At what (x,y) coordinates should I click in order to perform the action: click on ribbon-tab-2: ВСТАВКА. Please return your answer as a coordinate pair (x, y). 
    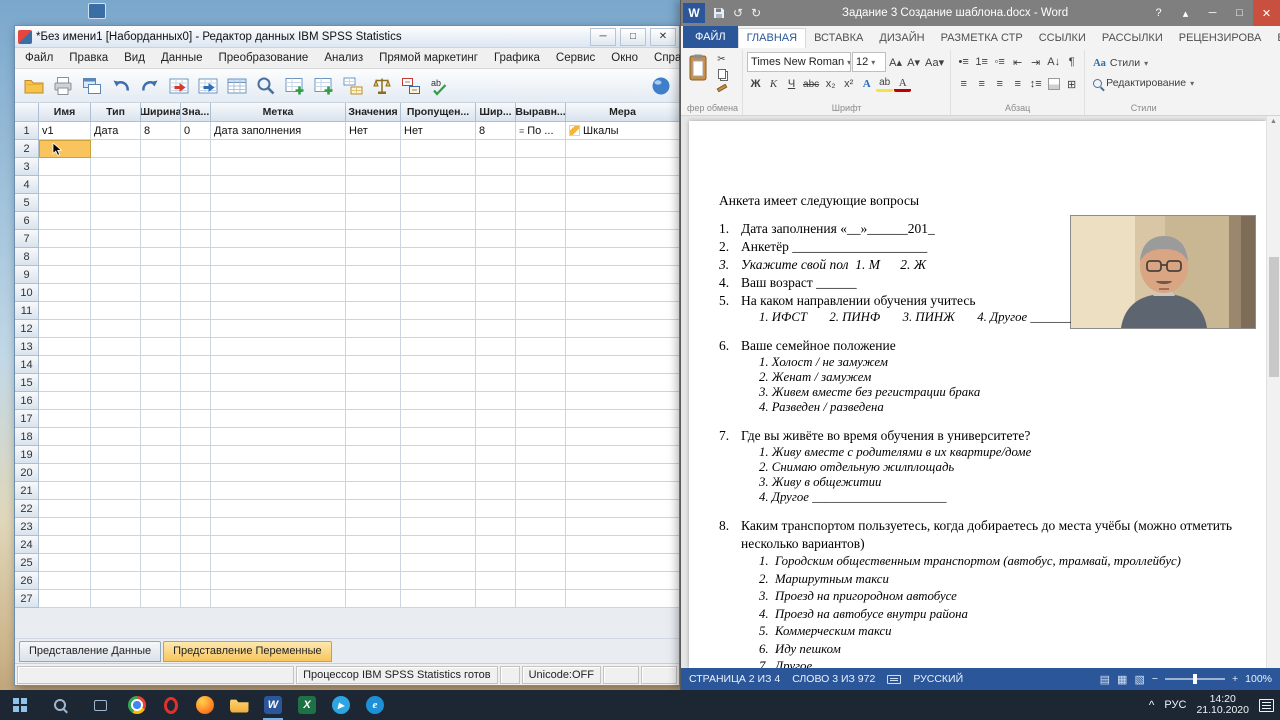
    Looking at the image, I should click on (838, 38).